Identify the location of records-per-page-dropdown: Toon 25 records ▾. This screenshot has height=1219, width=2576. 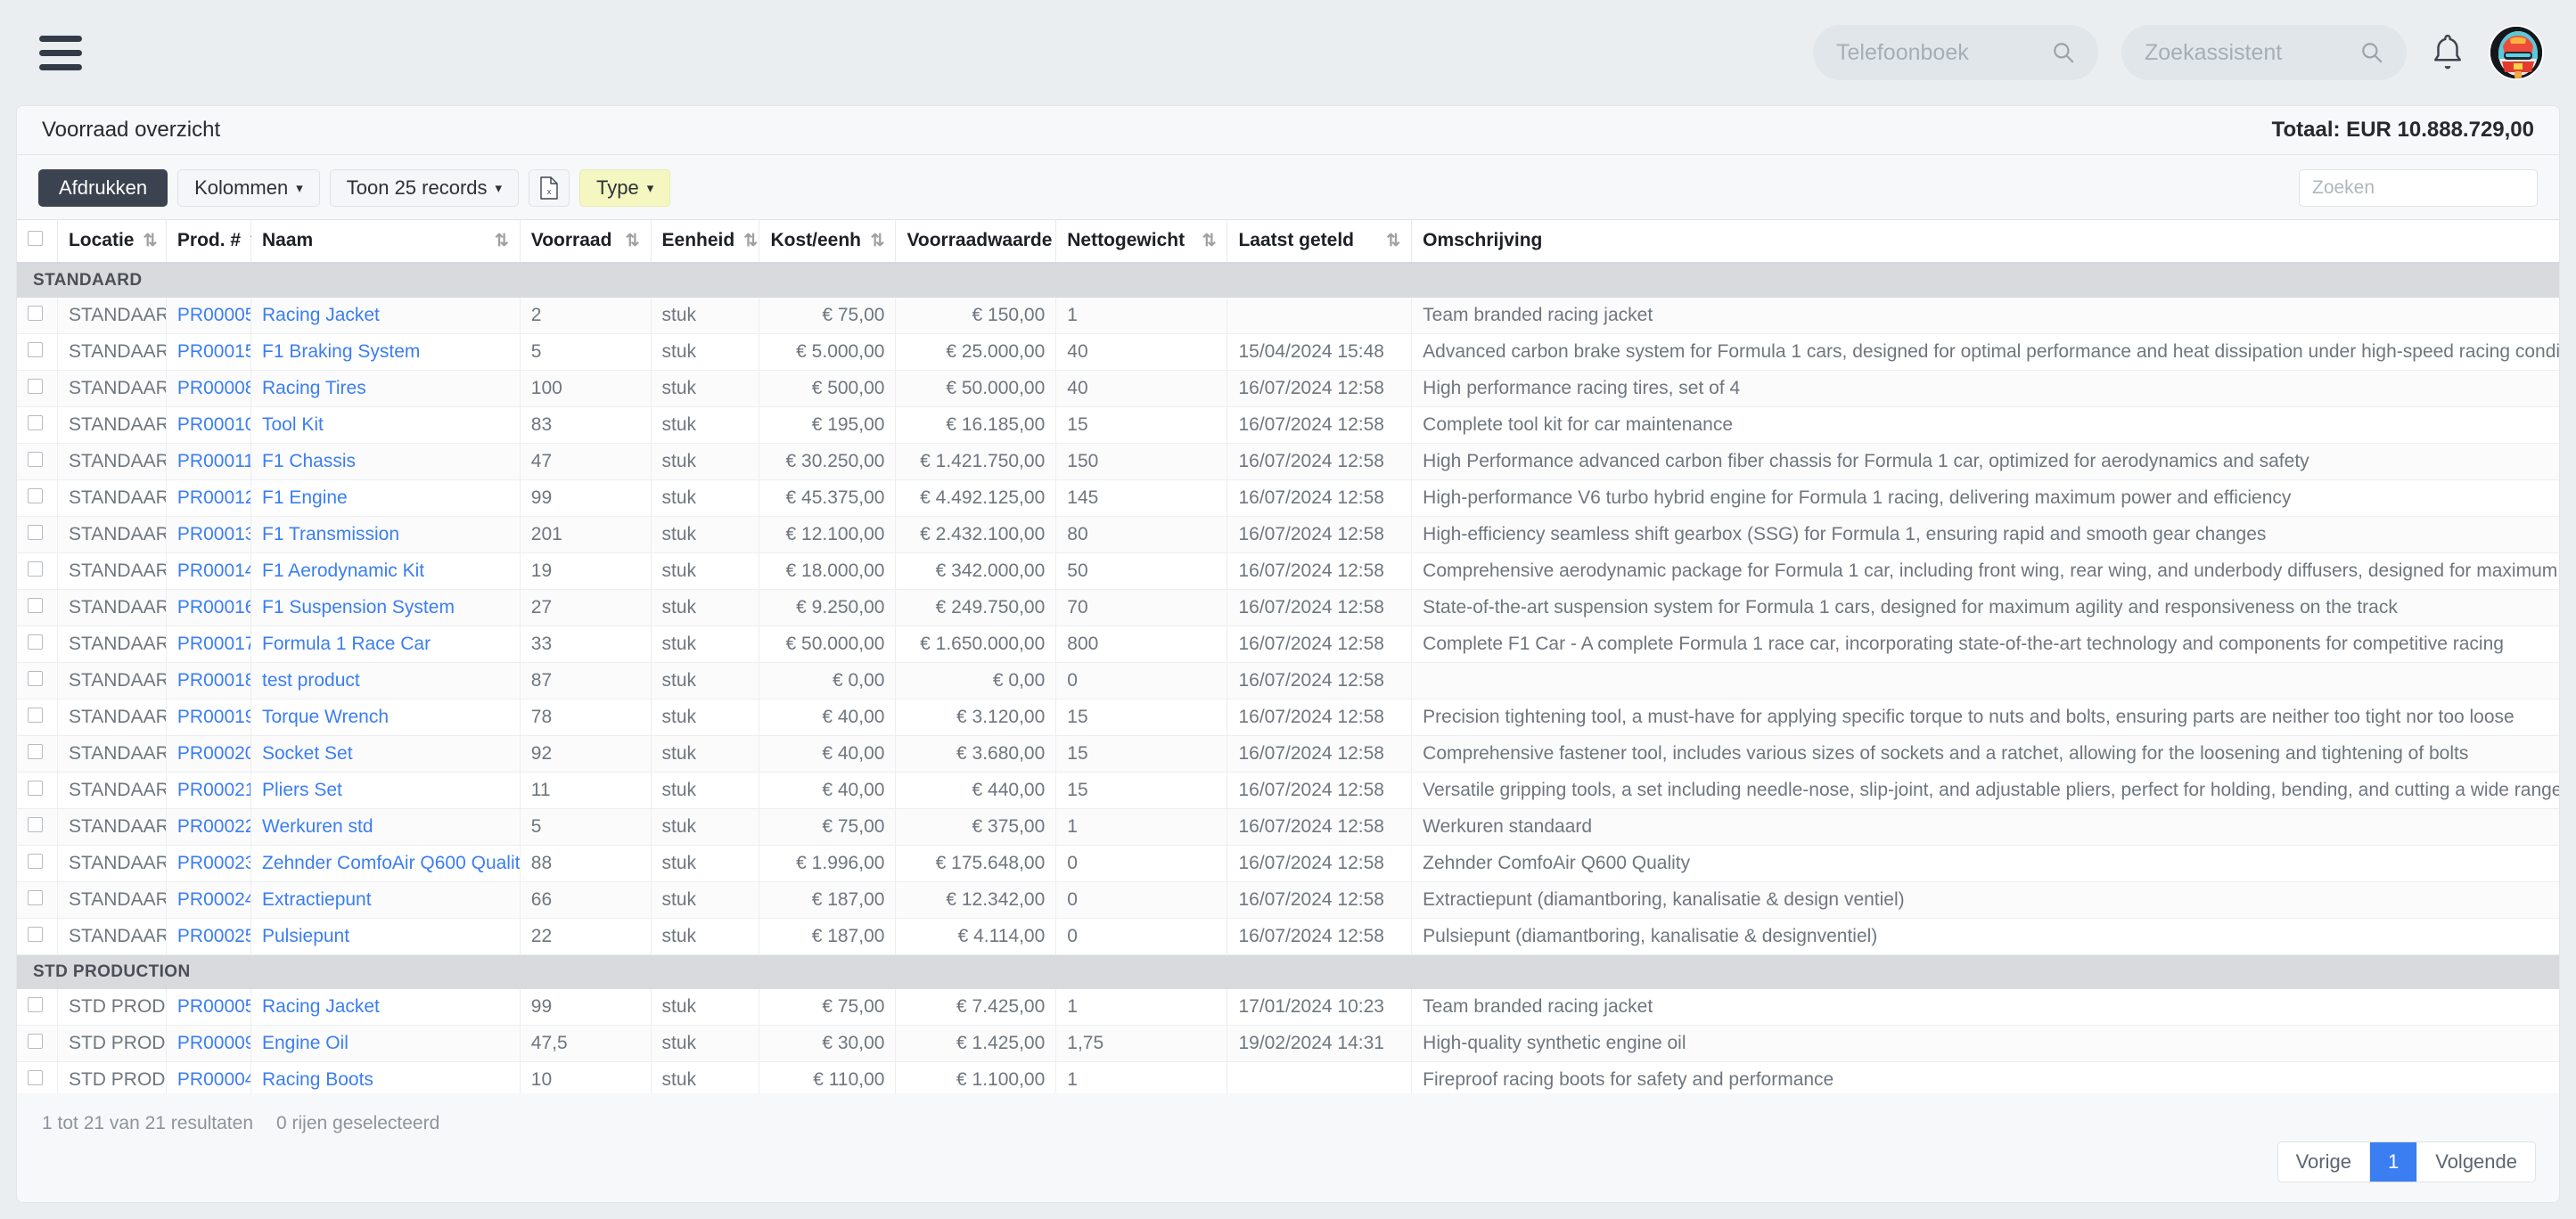
(424, 188).